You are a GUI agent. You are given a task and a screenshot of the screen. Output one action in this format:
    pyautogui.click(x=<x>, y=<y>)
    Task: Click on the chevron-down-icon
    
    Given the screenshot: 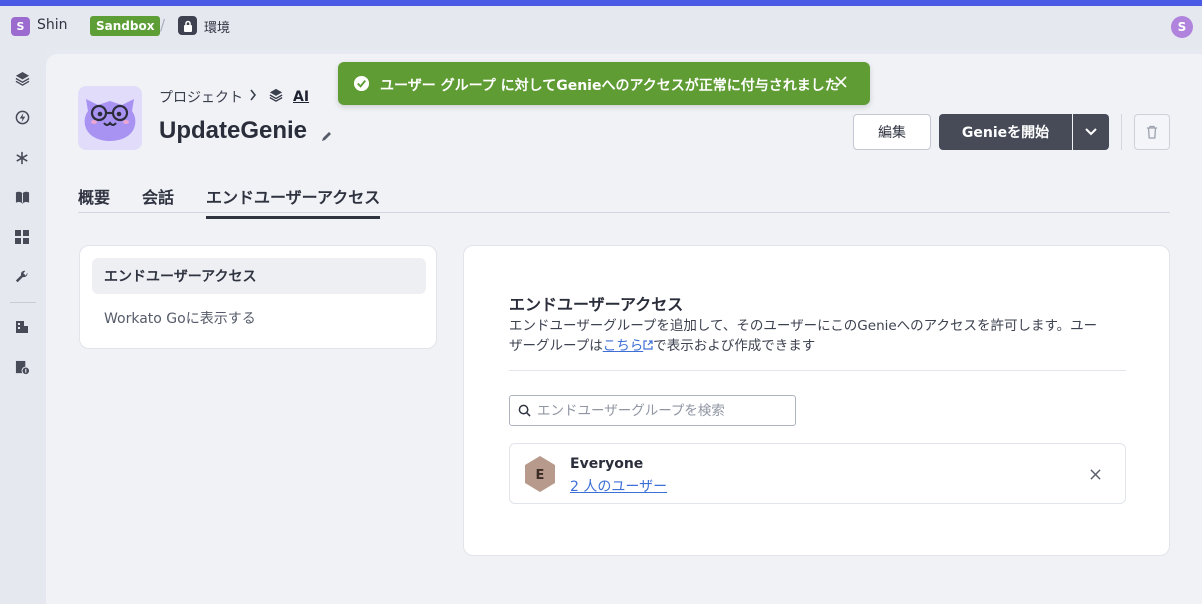 What is the action you would take?
    pyautogui.click(x=1091, y=132)
    